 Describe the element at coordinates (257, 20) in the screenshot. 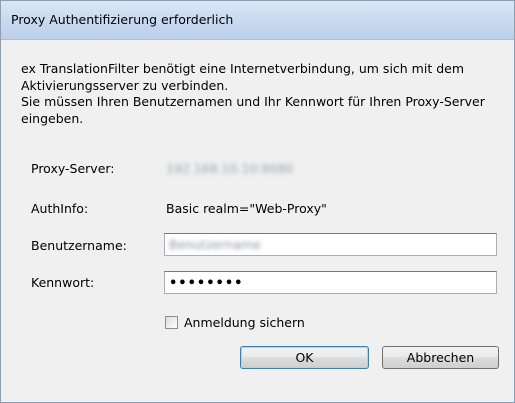

I see `title-bar: Proxy Authentifizierung erforderlich` at that location.